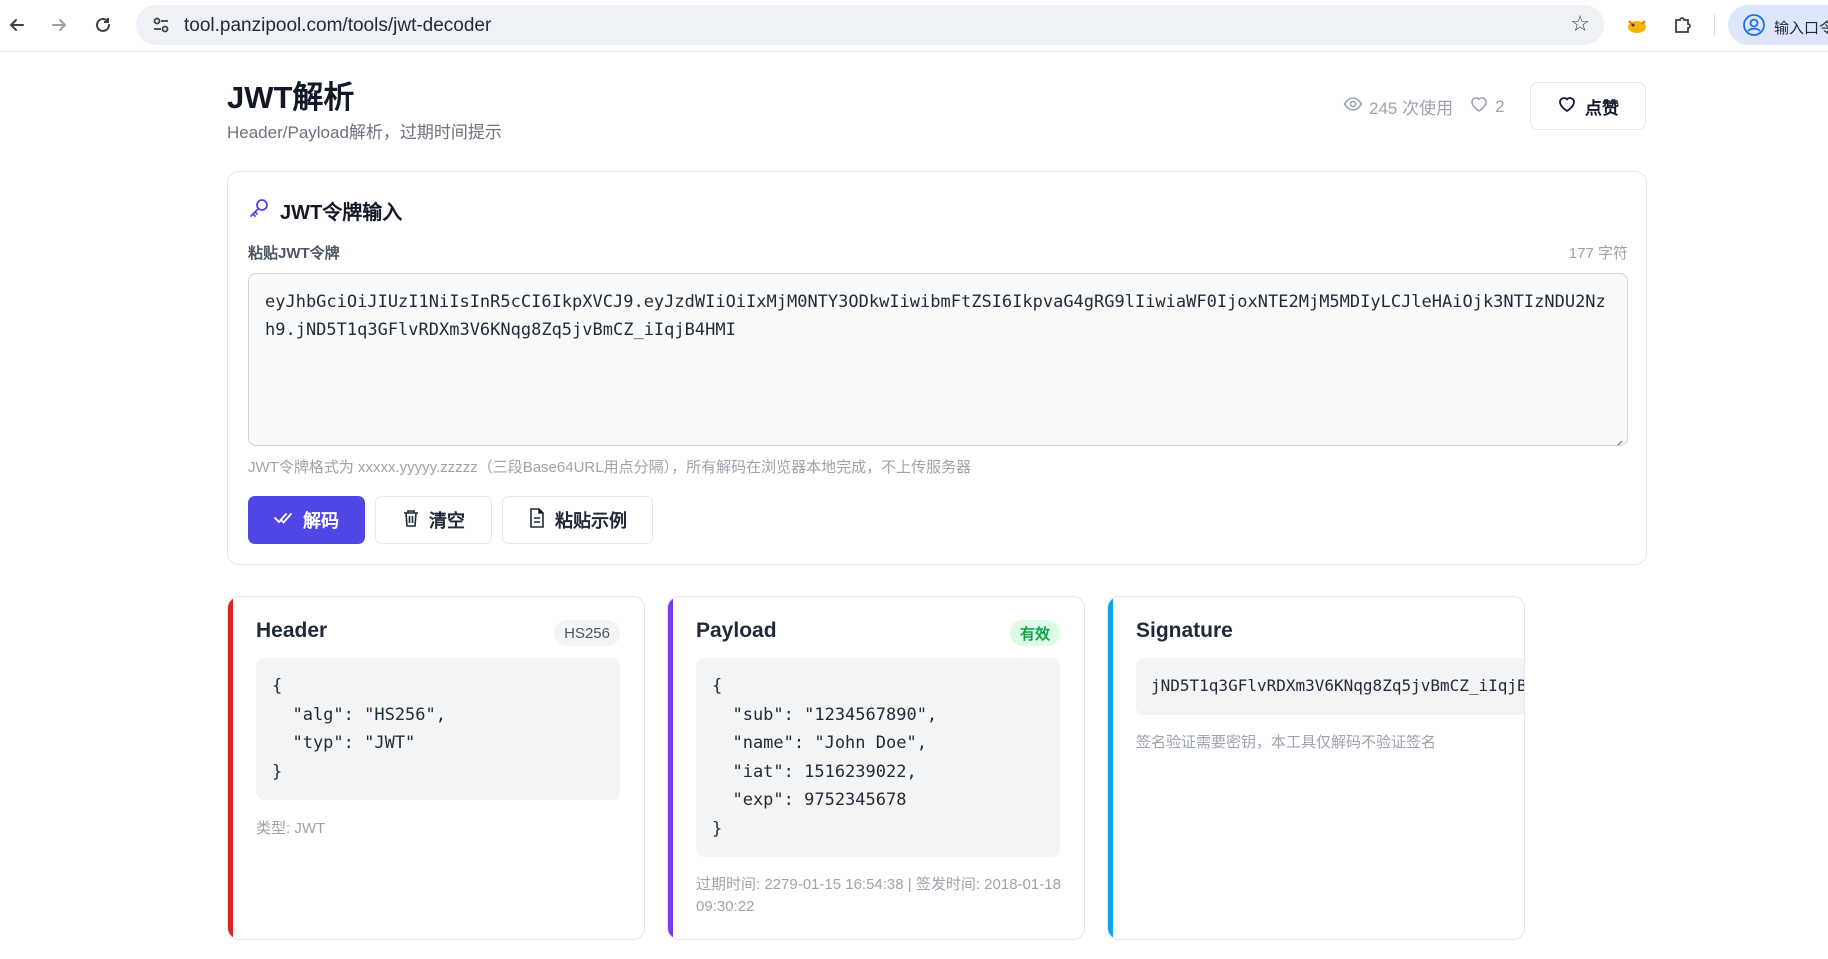 The image size is (1828, 959). I want to click on back-arrow-icon, so click(17, 25).